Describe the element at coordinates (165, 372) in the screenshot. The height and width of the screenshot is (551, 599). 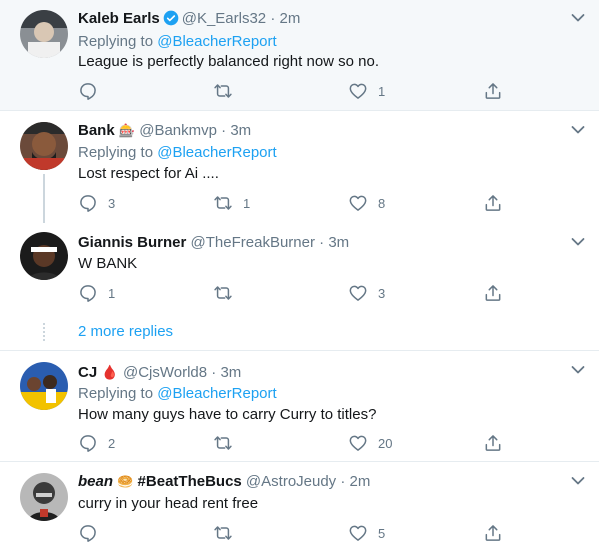
I see `handle: @CjsWorld8` at that location.